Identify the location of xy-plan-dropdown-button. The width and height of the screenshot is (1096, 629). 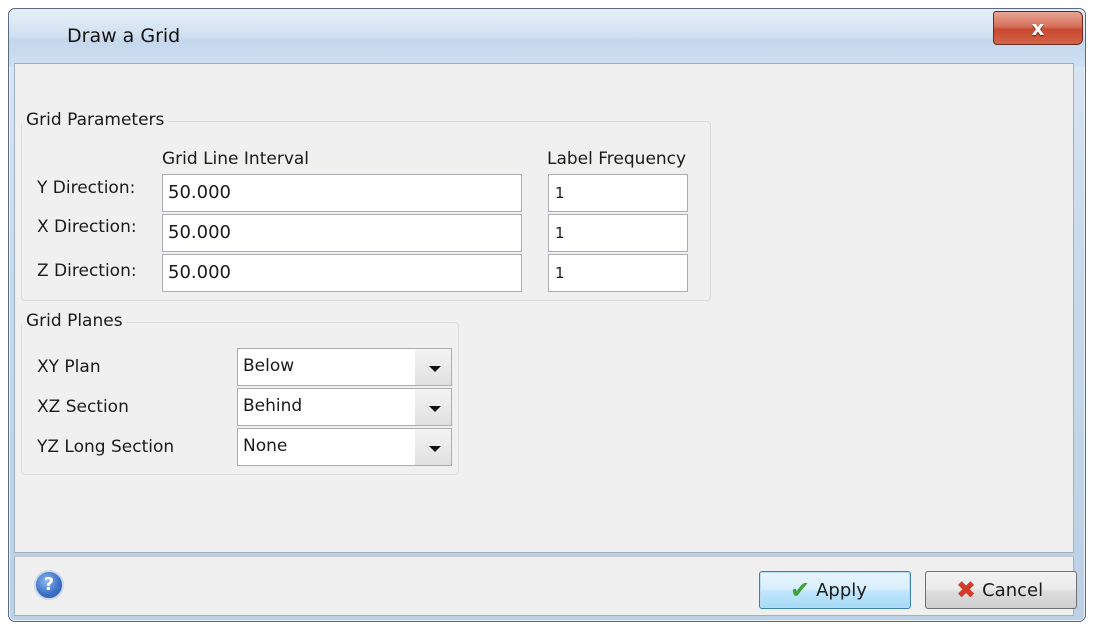
(433, 367).